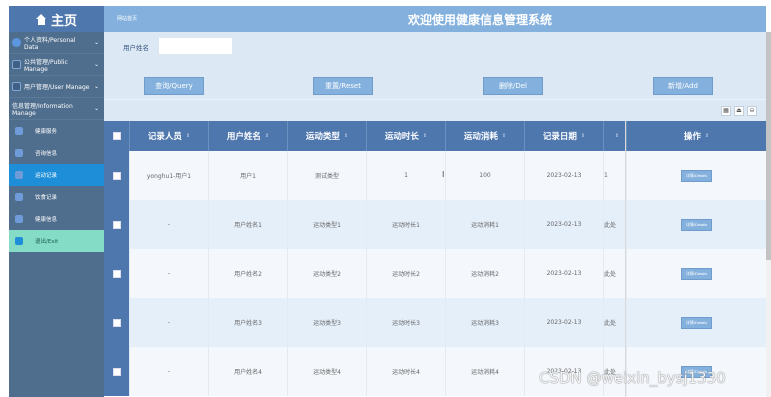  What do you see at coordinates (696, 137) in the screenshot?
I see `col-header-actions: 操作 ⇕` at bounding box center [696, 137].